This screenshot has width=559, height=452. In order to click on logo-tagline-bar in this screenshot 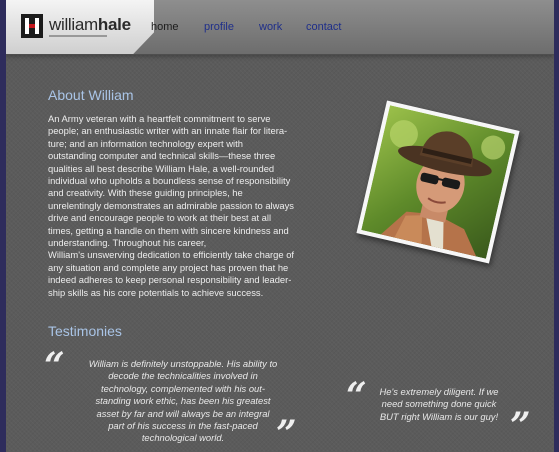, I will do `click(78, 36)`.